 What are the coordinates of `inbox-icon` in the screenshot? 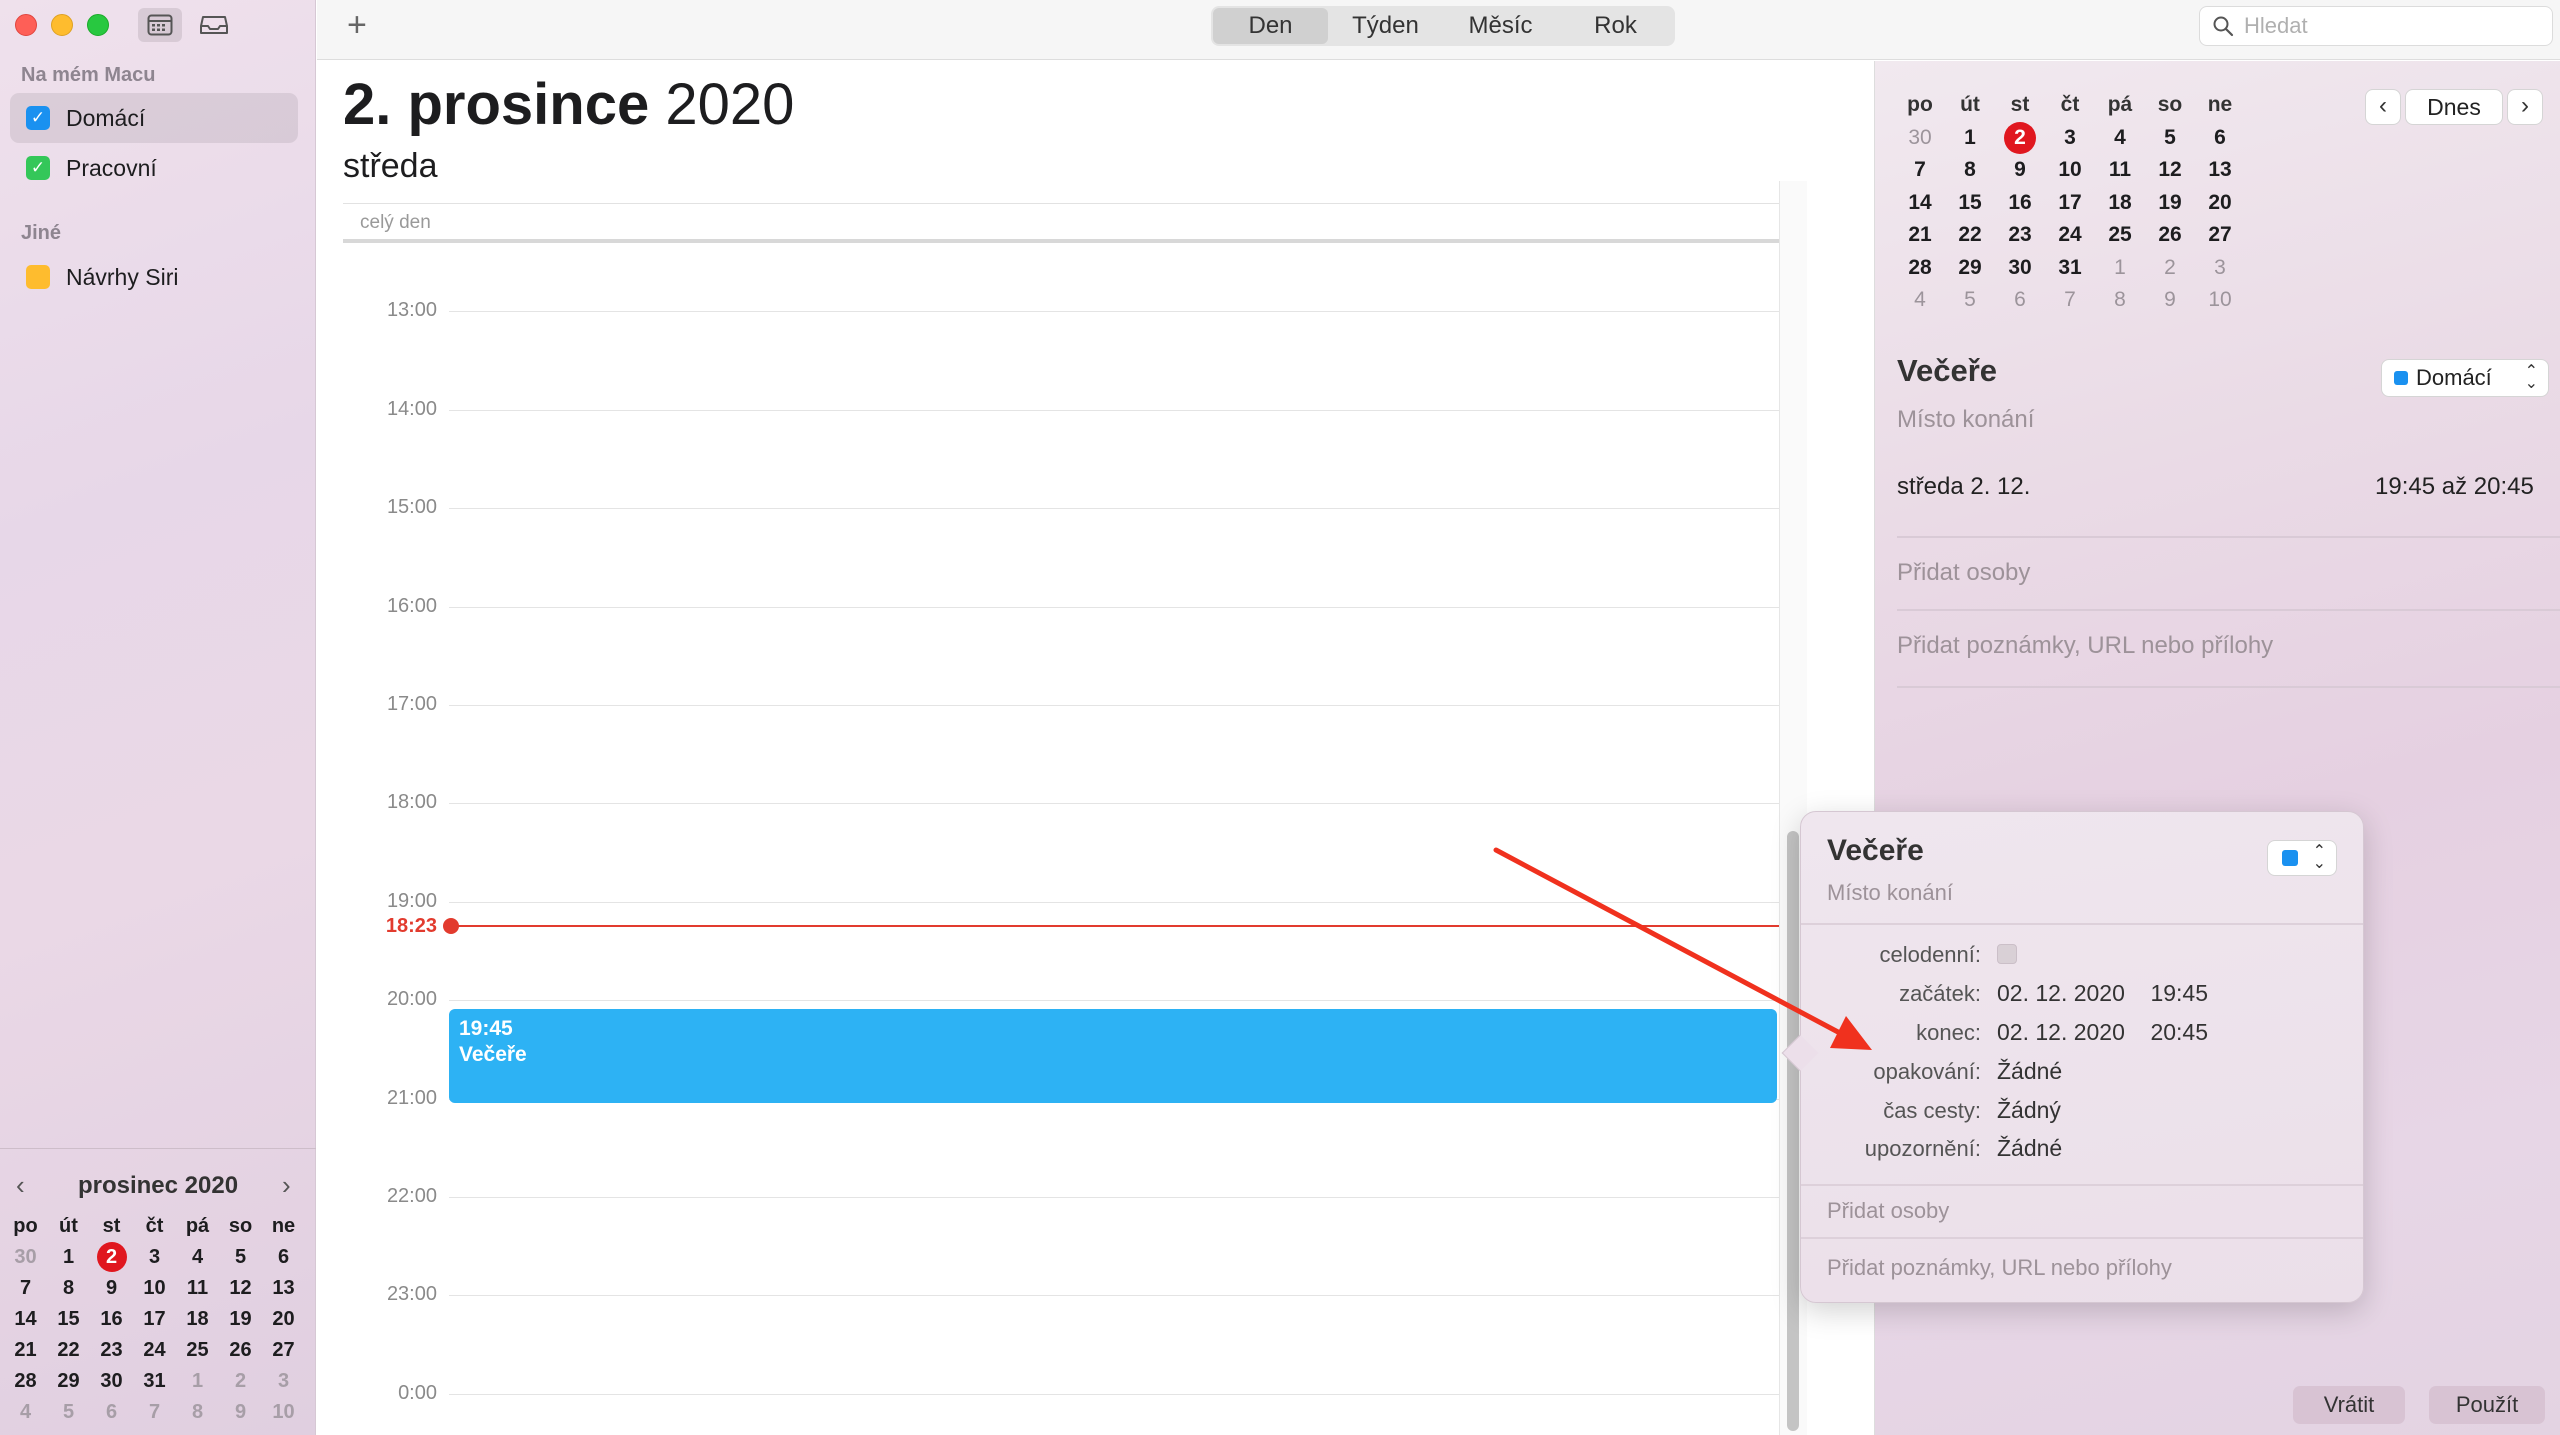 It's located at (214, 25).